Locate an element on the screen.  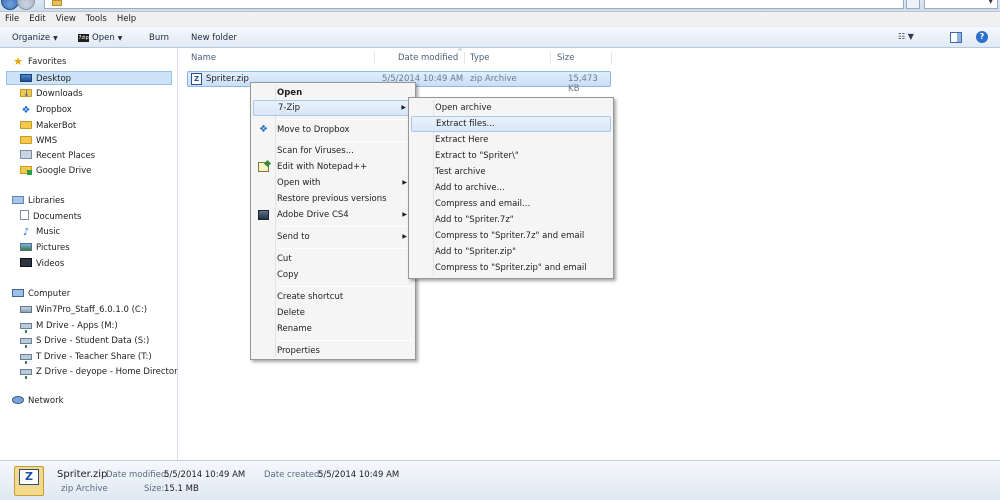
nav-drive-m: M Drive - Apps (M:) is located at coordinates (69, 326).